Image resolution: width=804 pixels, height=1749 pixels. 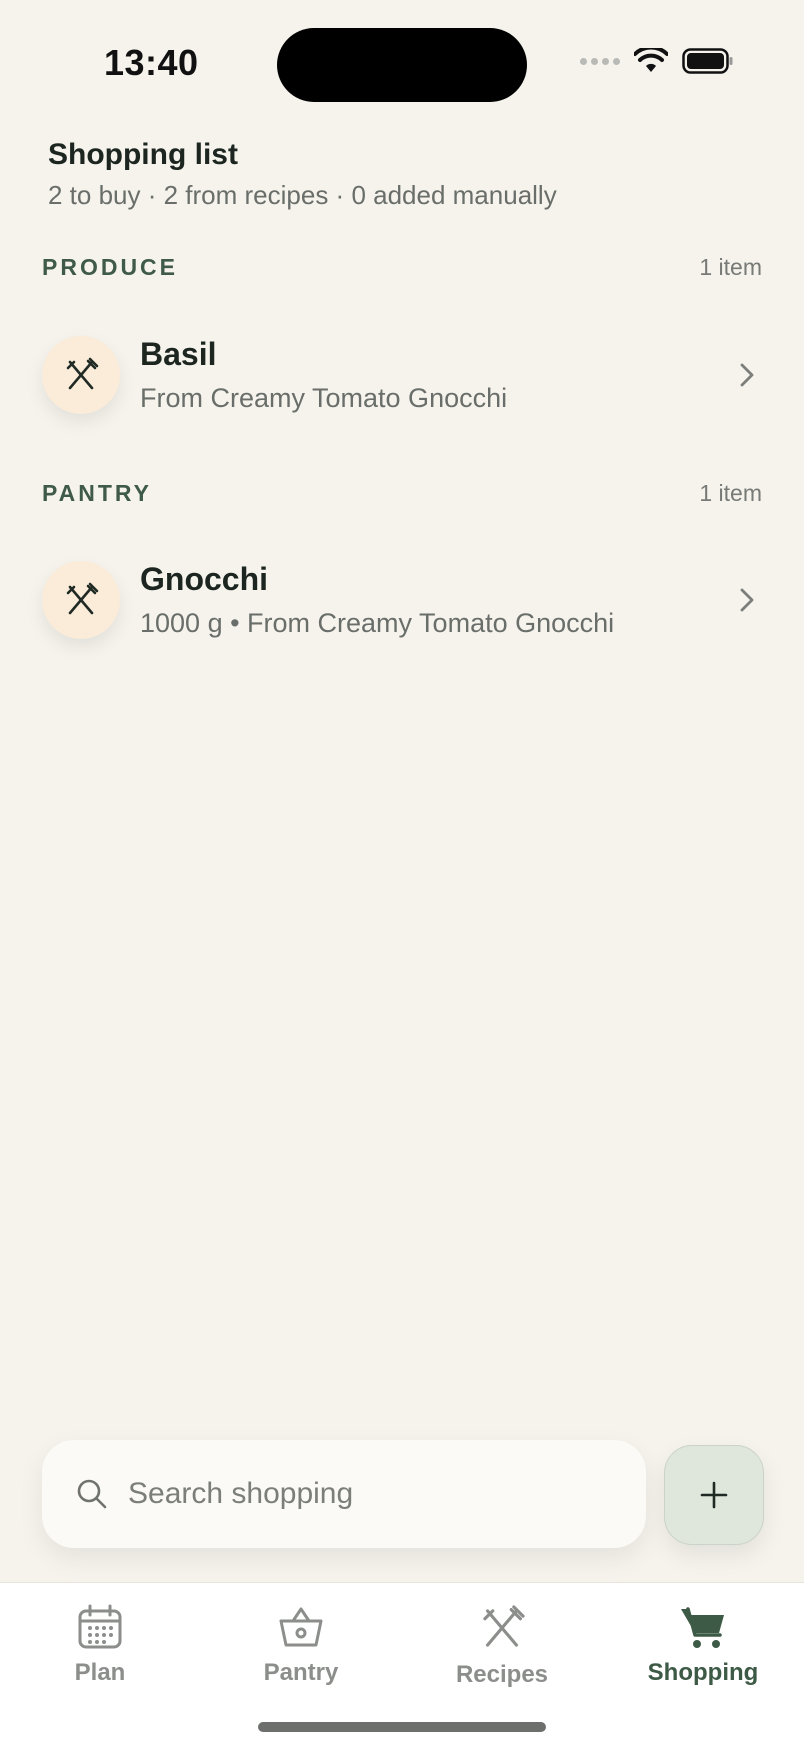 What do you see at coordinates (703, 1672) in the screenshot?
I see `tab-label: Shopping` at bounding box center [703, 1672].